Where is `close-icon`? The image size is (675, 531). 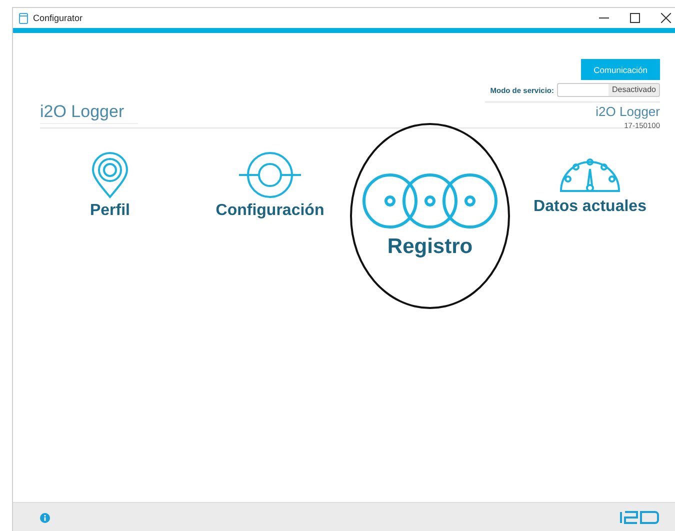
close-icon is located at coordinates (666, 18).